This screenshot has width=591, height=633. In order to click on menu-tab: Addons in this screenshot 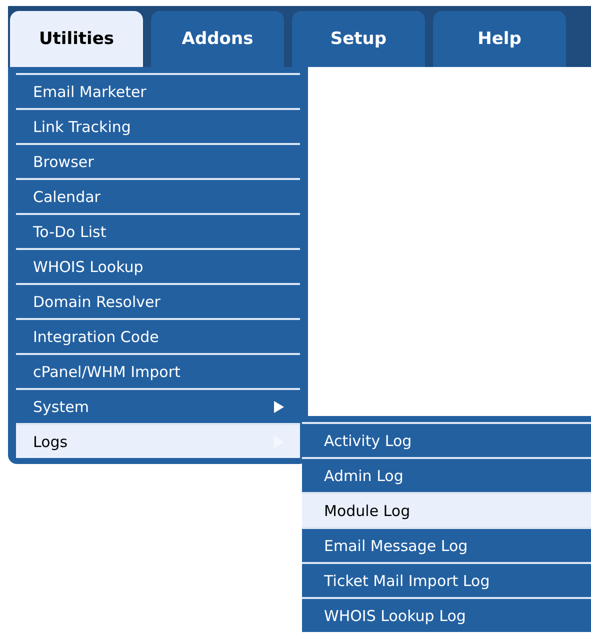, I will do `click(217, 39)`.